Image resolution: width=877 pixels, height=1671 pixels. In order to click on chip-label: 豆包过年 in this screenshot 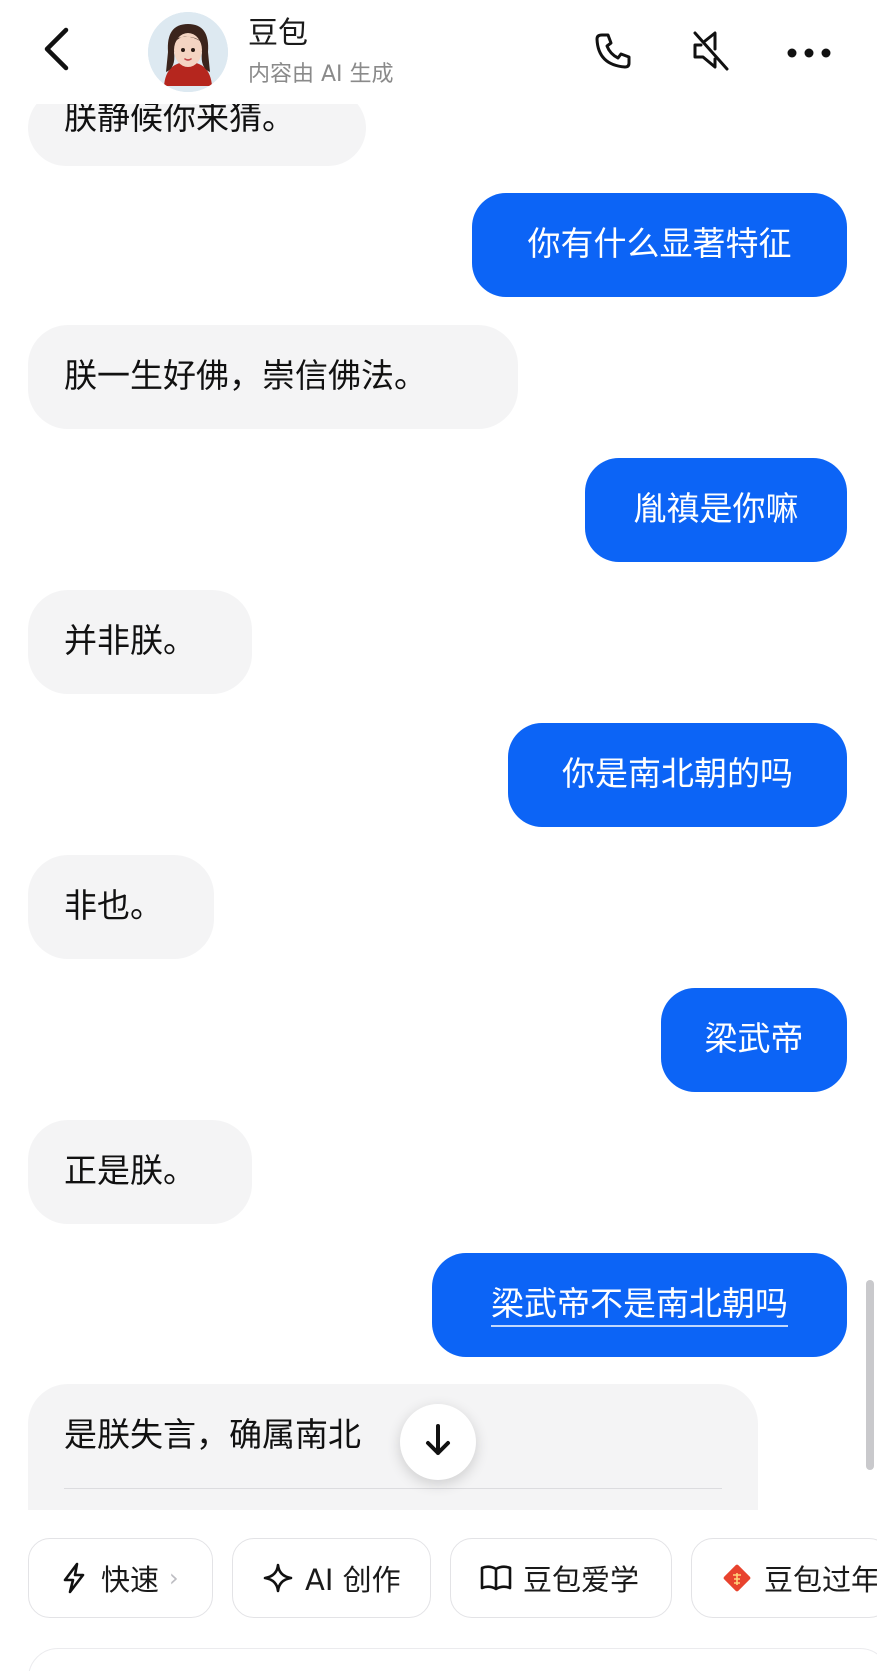, I will do `click(820, 1580)`.